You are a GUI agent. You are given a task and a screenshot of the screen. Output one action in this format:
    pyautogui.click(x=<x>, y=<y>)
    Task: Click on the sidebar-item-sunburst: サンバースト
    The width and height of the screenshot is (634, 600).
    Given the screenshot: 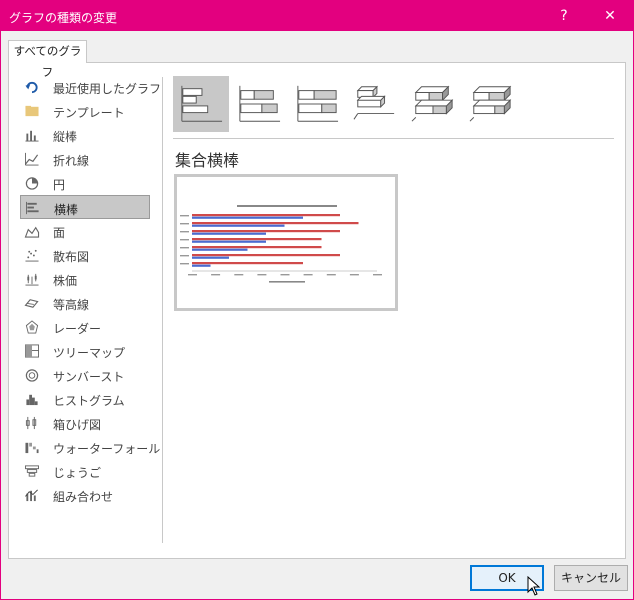 What is the action you would take?
    pyautogui.click(x=85, y=375)
    